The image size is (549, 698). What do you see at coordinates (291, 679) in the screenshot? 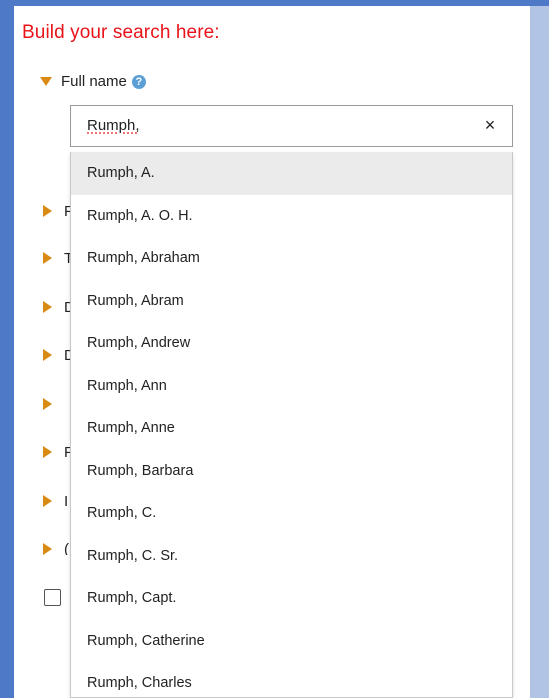
I see `suggestion-item: Rumph, Charles` at bounding box center [291, 679].